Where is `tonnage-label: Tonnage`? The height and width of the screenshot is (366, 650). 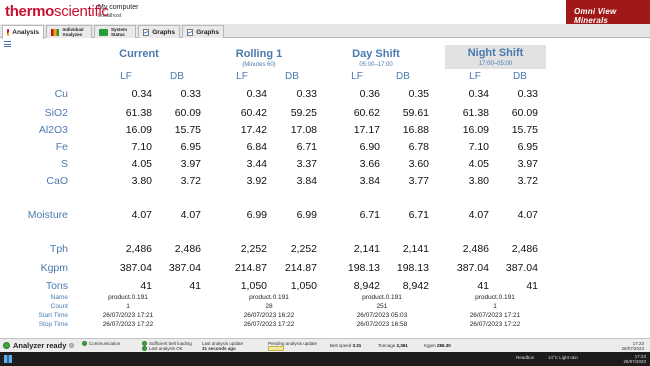
tonnage-label: Tonnage is located at coordinates (387, 345).